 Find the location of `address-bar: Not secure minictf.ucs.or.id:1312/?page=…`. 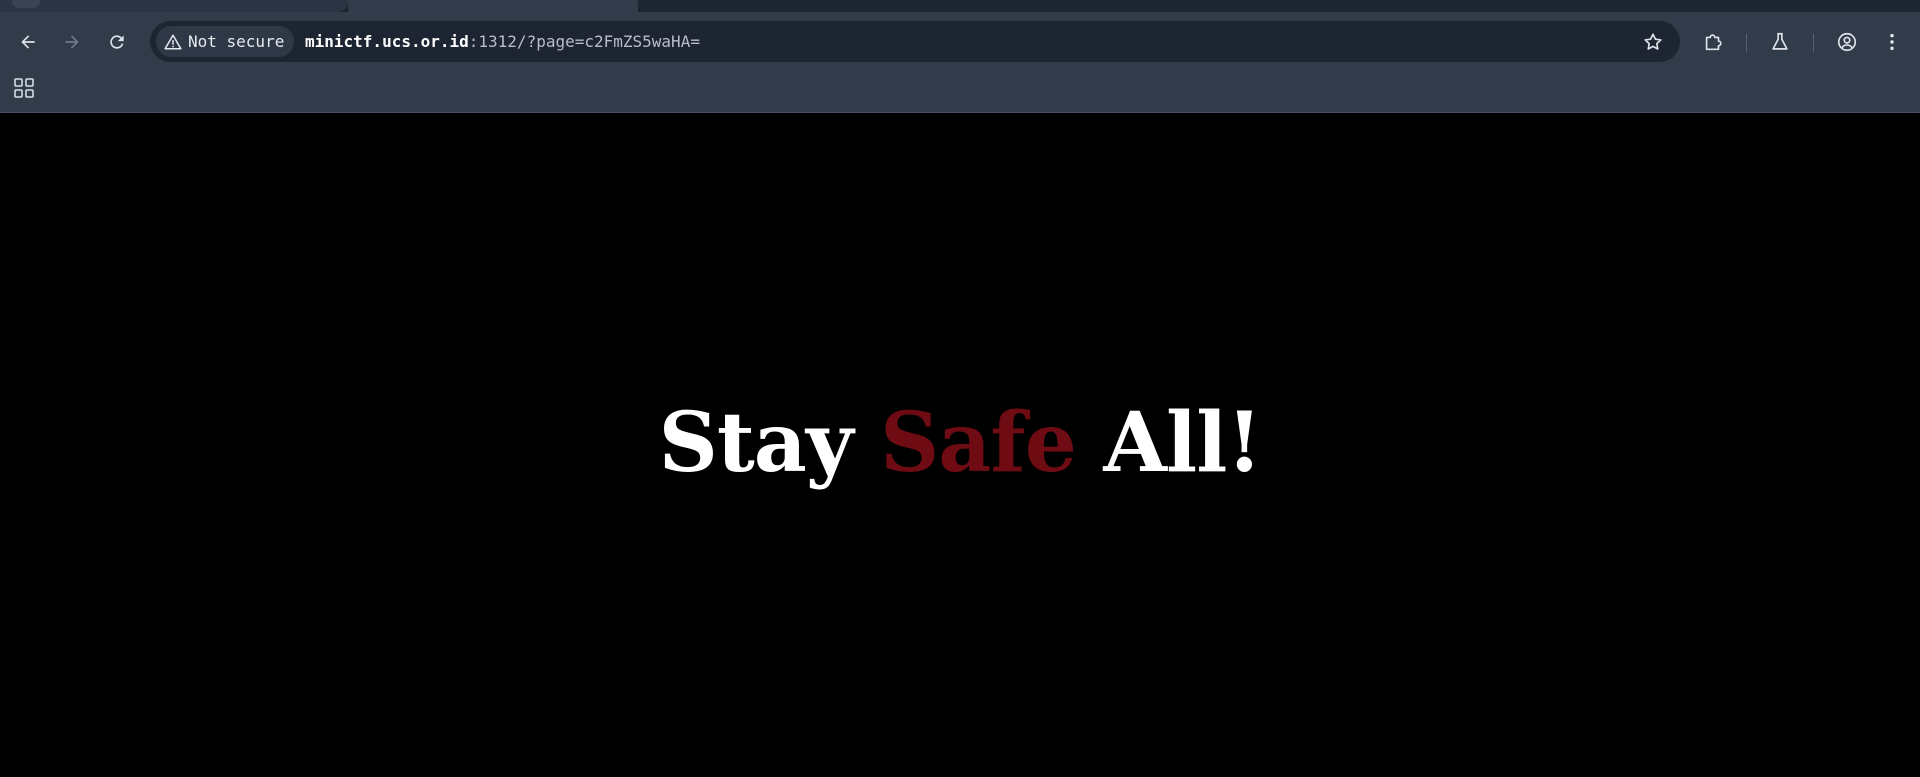

address-bar: Not secure minictf.ucs.or.id:1312/?page=… is located at coordinates (915, 41).